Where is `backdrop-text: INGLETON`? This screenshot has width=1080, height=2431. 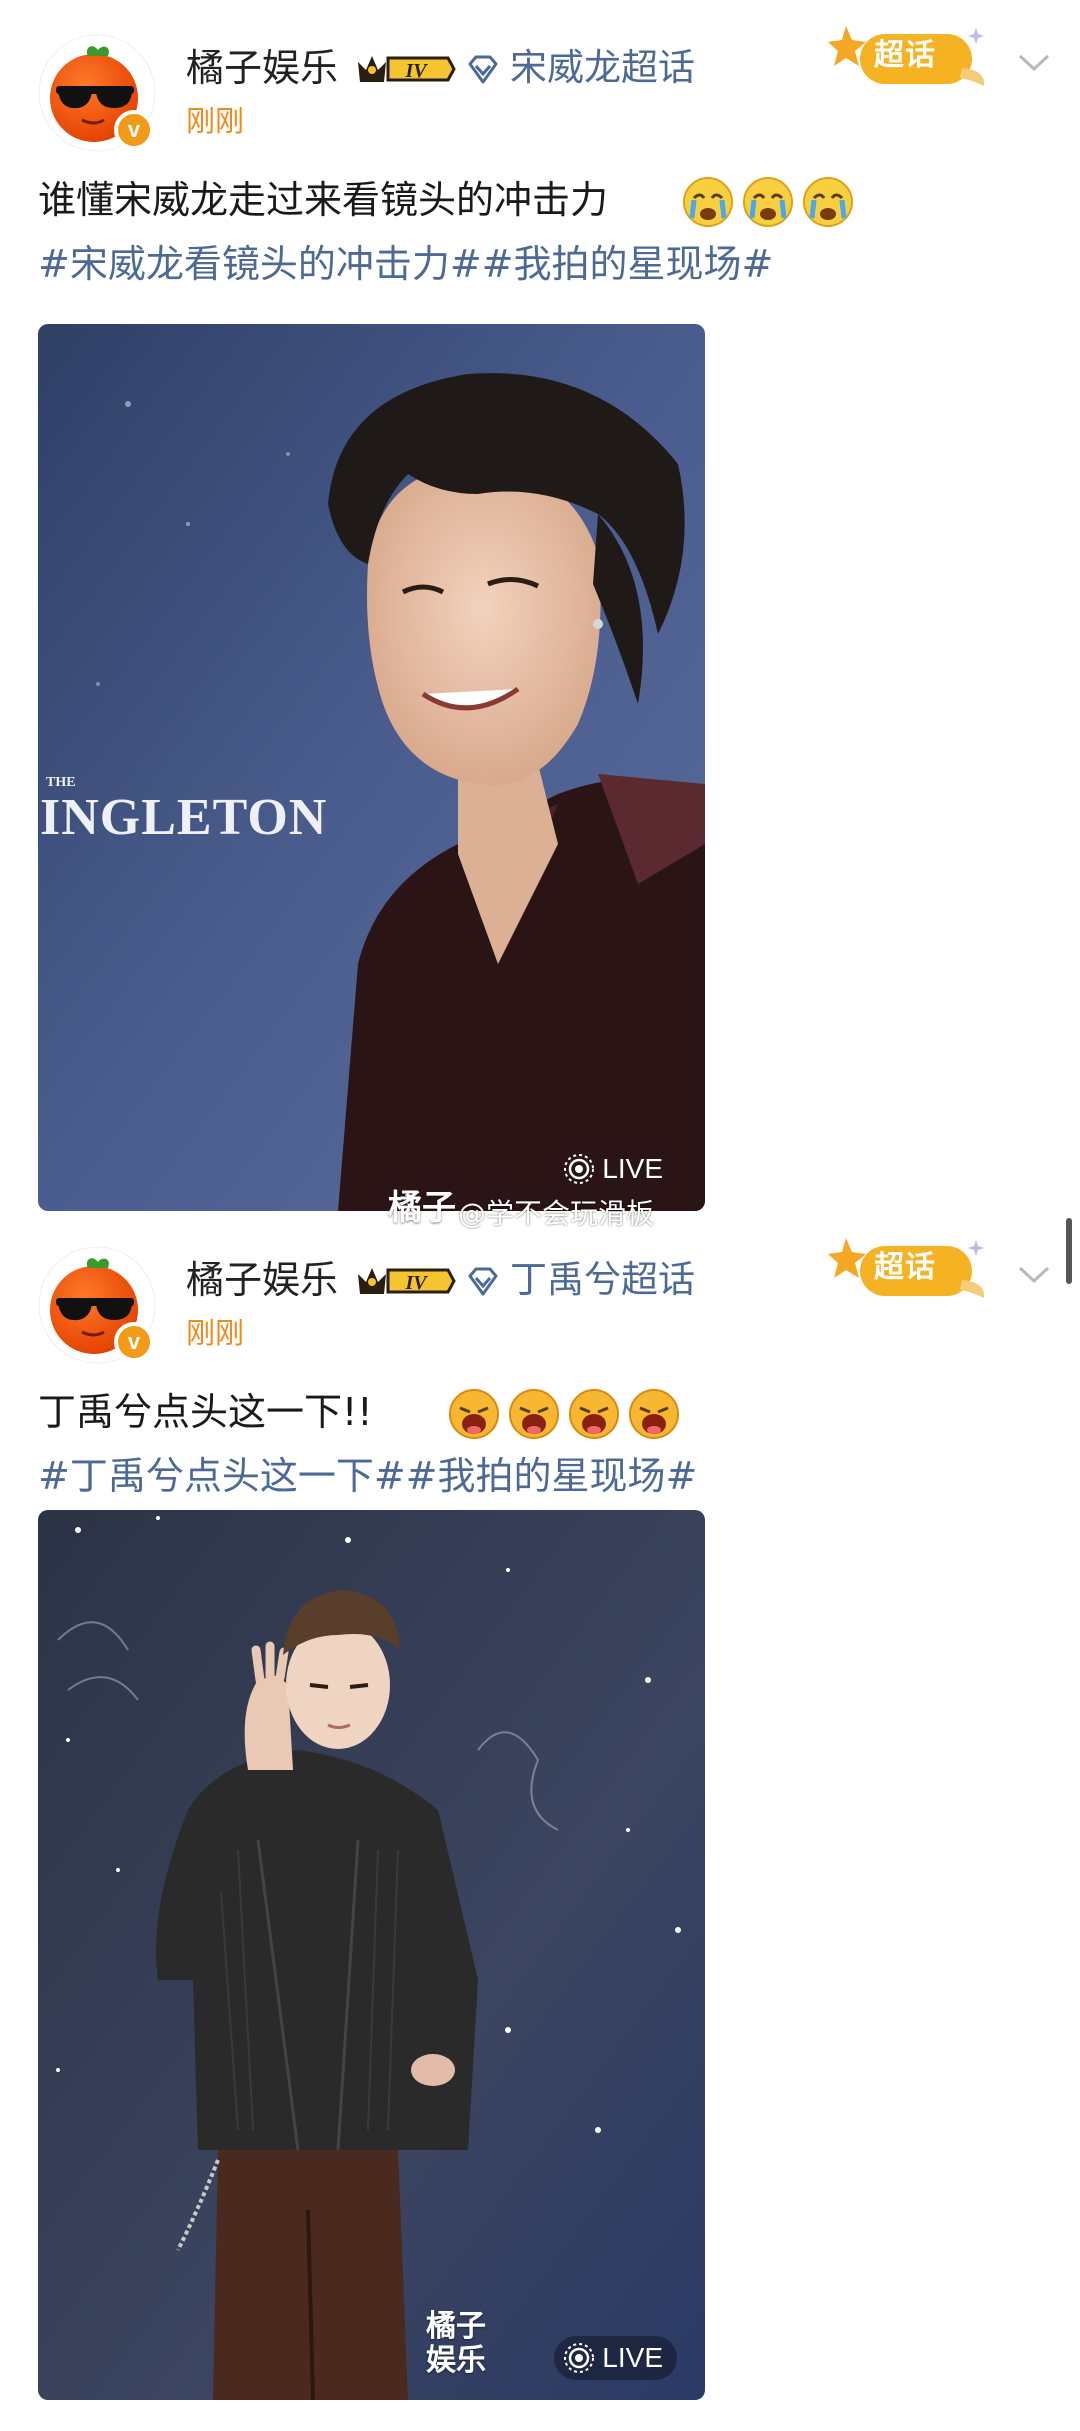
backdrop-text: INGLETON is located at coordinates (183, 817).